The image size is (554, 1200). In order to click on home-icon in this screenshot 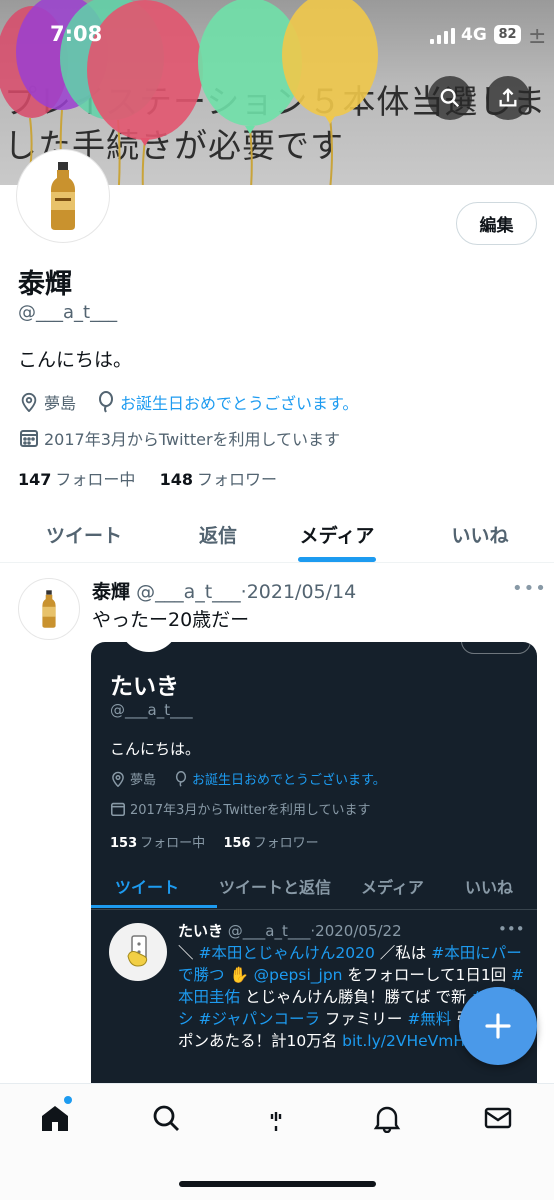, I will do `click(55, 1118)`.